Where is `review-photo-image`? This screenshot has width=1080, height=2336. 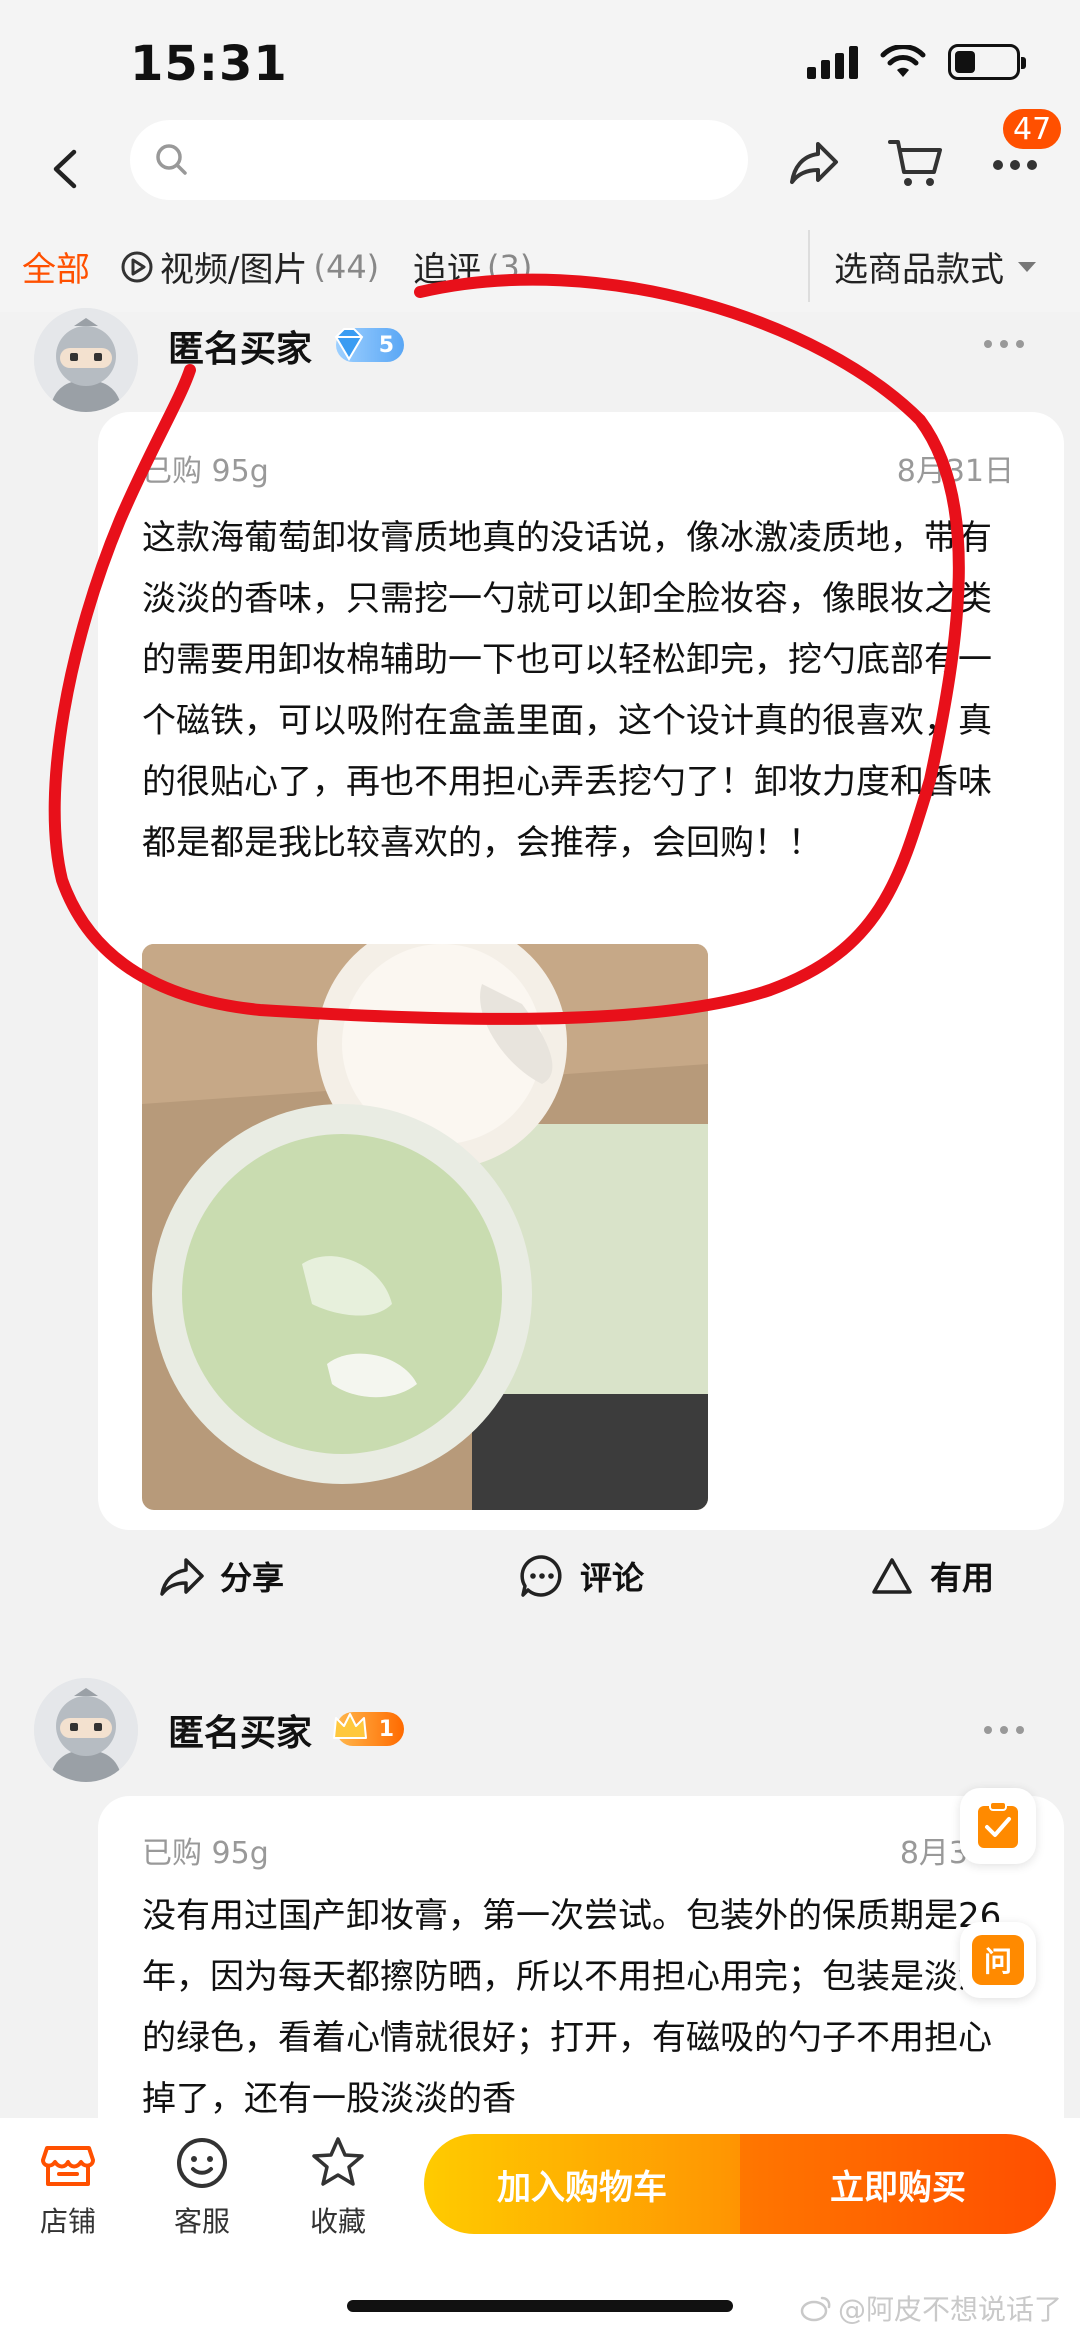 review-photo-image is located at coordinates (425, 1227).